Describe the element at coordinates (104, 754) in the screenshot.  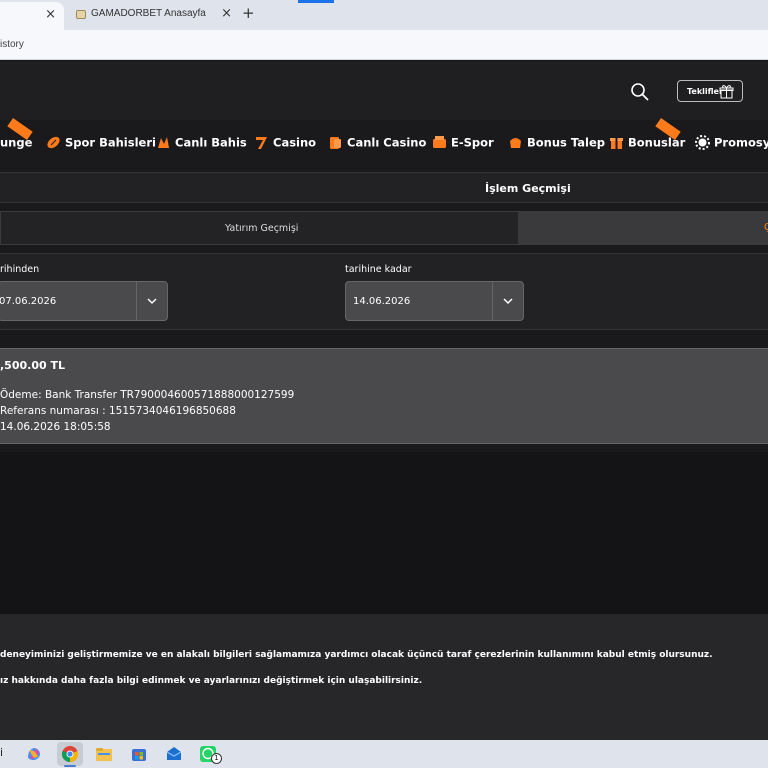
I see `file-explorer-icon` at that location.